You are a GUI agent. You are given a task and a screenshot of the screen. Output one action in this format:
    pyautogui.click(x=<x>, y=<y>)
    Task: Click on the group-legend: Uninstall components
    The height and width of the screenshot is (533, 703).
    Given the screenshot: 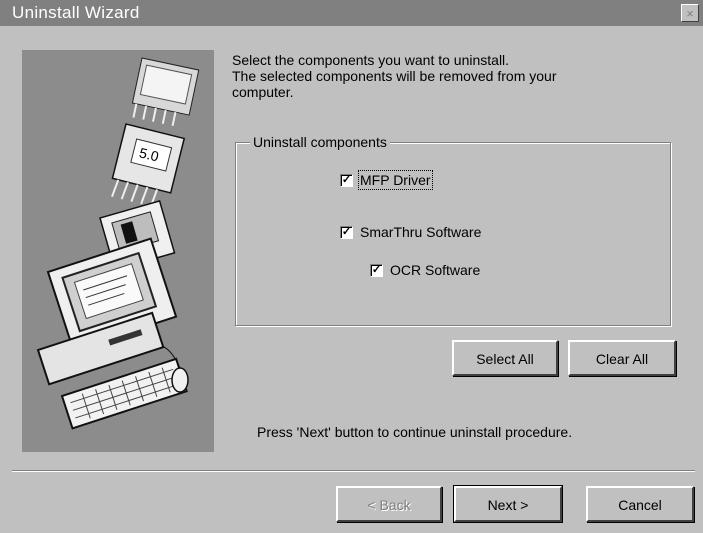 What is the action you would take?
    pyautogui.click(x=320, y=142)
    